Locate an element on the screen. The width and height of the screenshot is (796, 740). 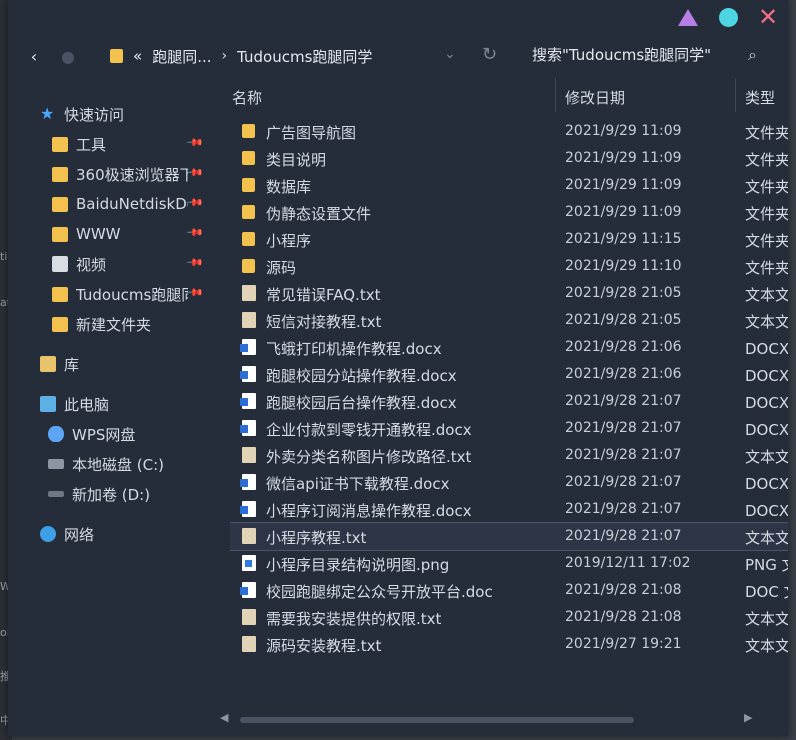
file-row: 类目说明 2021/9/29 11:09 文件夹 is located at coordinates (509, 158).